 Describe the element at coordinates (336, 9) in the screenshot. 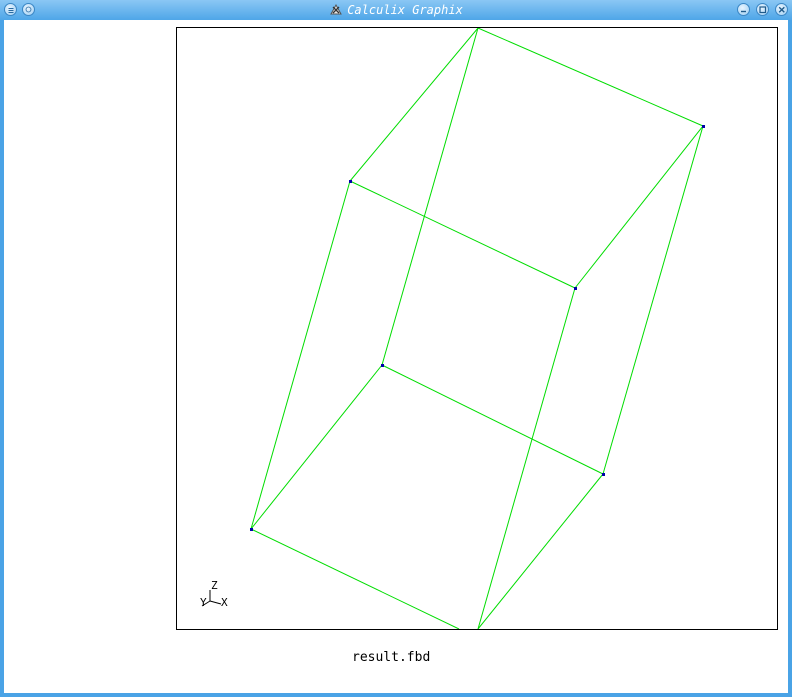

I see `app-icon` at that location.